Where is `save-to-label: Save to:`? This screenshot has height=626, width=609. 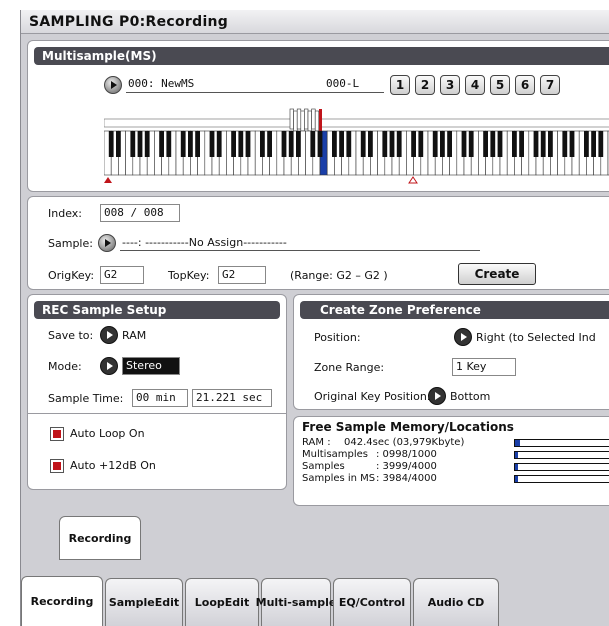
save-to-label: Save to: is located at coordinates (71, 335).